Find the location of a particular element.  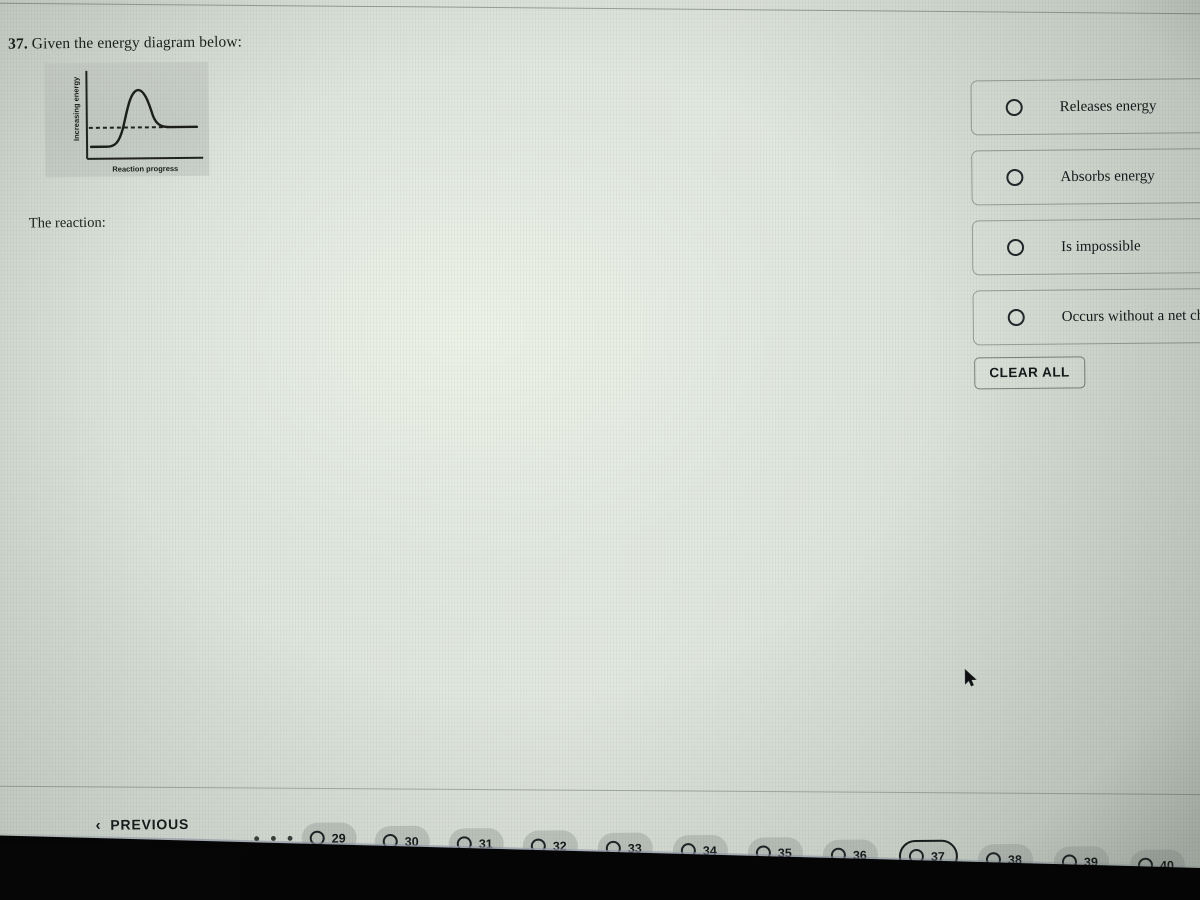

answer-option-is-impossible: Is impossible is located at coordinates (1085, 246).